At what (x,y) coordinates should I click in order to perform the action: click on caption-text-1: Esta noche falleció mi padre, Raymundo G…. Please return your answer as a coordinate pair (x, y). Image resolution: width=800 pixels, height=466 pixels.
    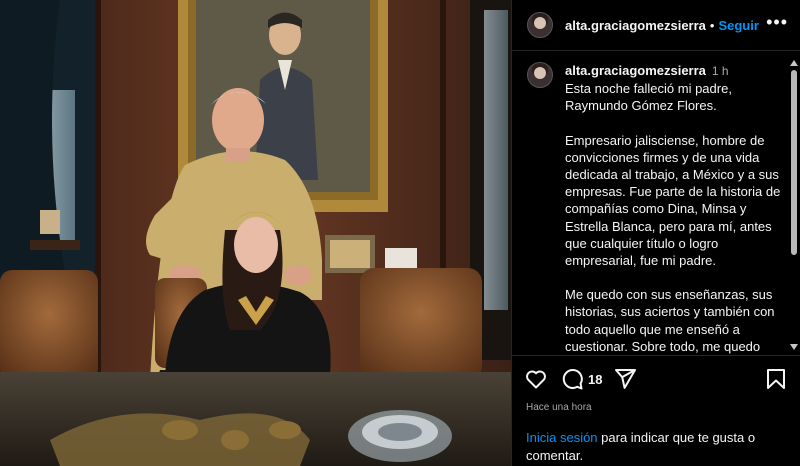
    Looking at the image, I should click on (650, 97).